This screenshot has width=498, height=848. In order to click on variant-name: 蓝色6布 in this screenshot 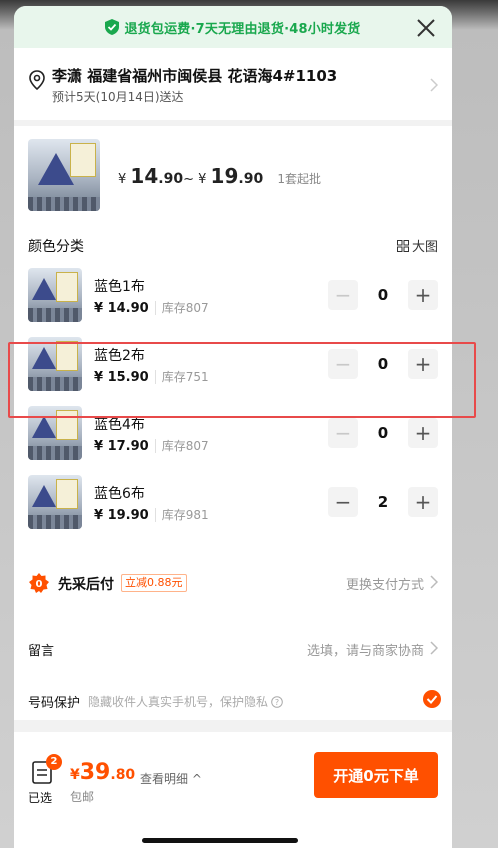, I will do `click(119, 494)`.